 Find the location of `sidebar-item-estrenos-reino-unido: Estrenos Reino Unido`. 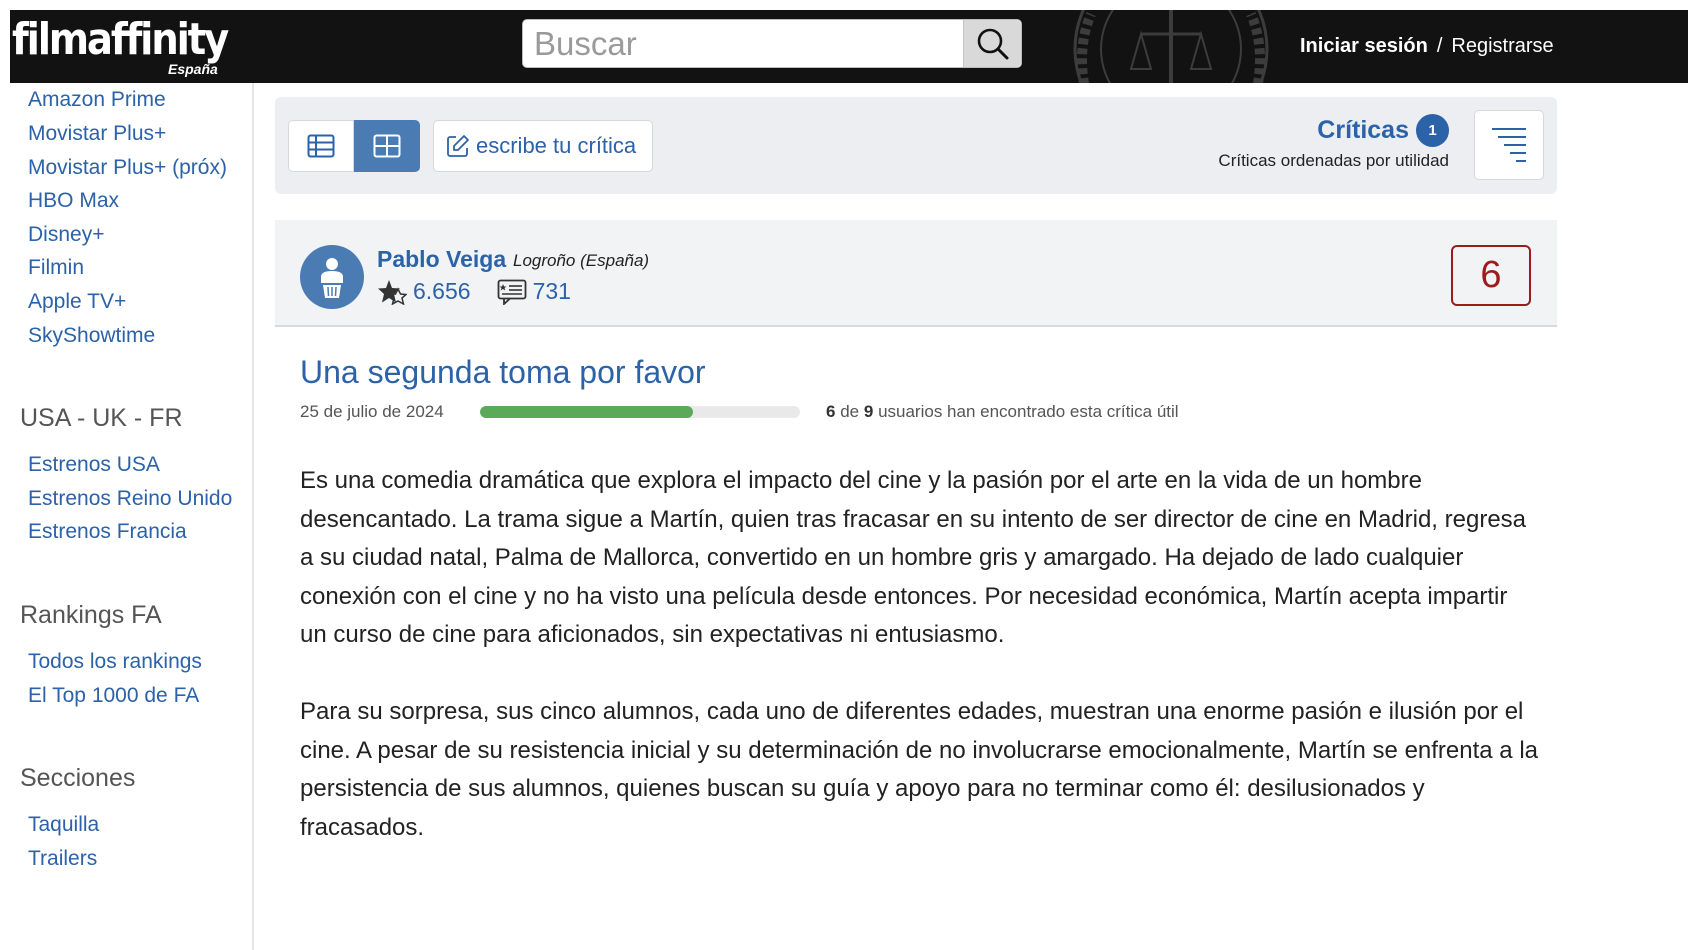

sidebar-item-estrenos-reino-unido: Estrenos Reino Unido is located at coordinates (130, 499).